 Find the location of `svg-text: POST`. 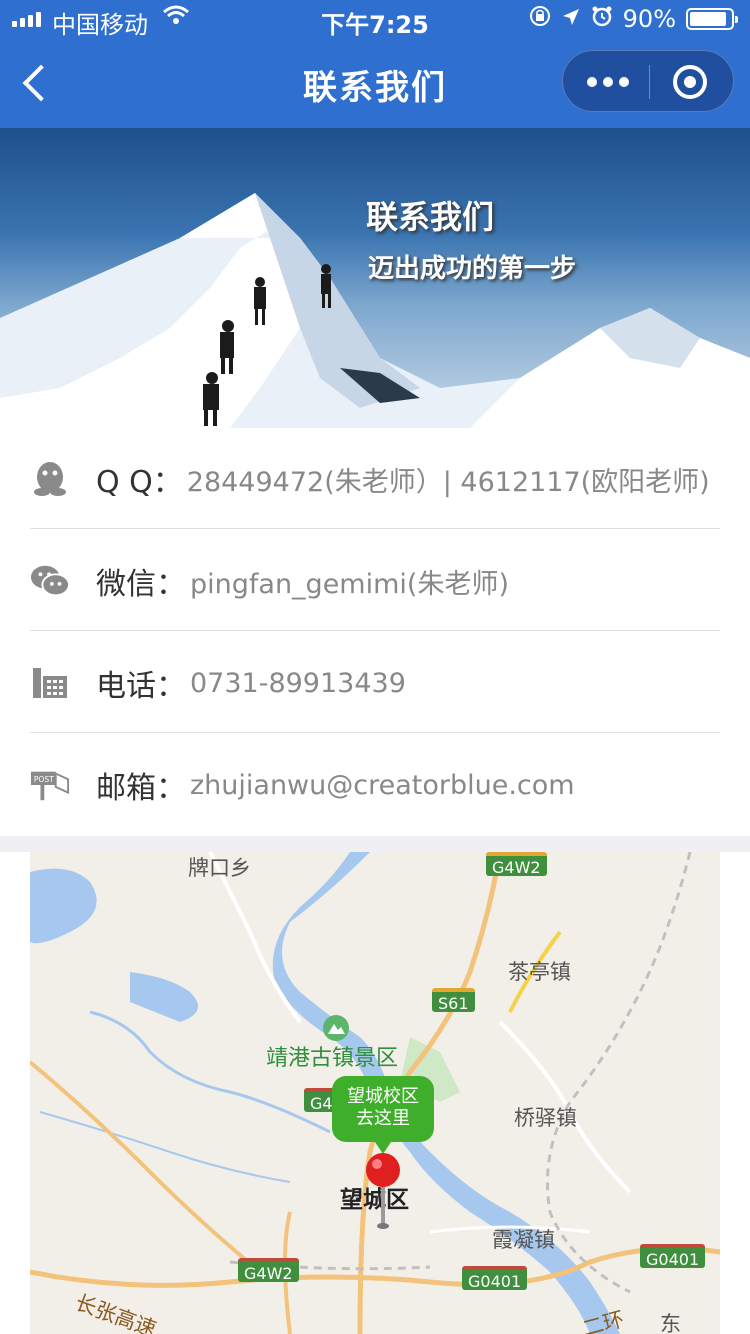

svg-text: POST is located at coordinates (44, 779).